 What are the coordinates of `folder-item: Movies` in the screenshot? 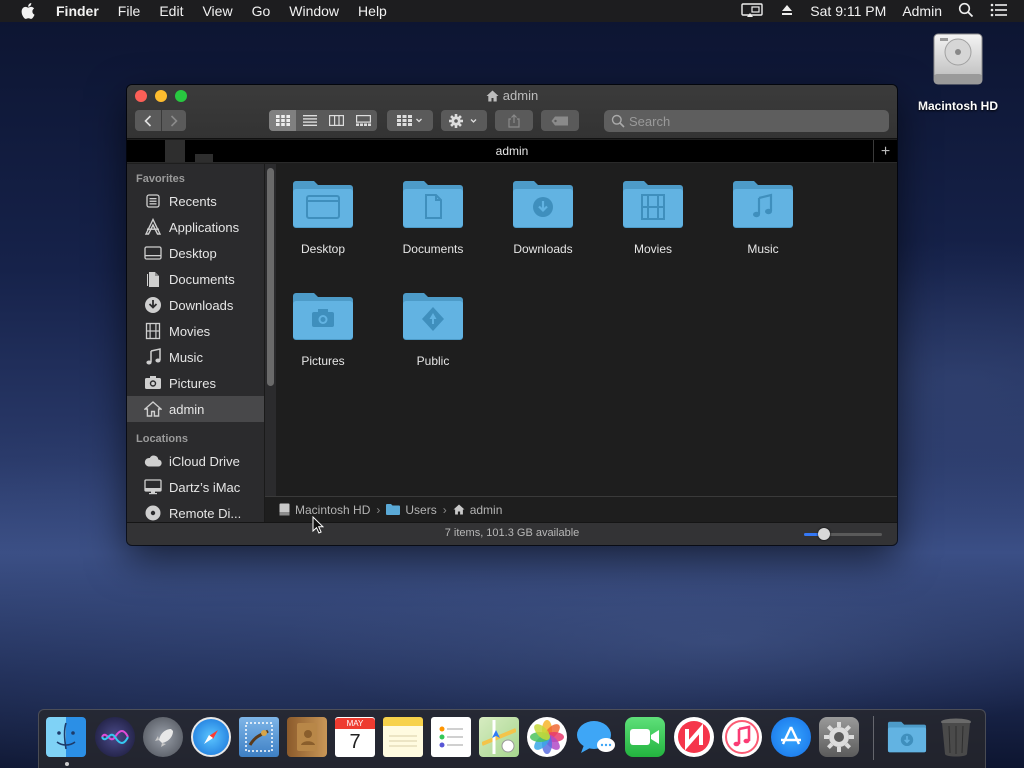 It's located at (653, 218).